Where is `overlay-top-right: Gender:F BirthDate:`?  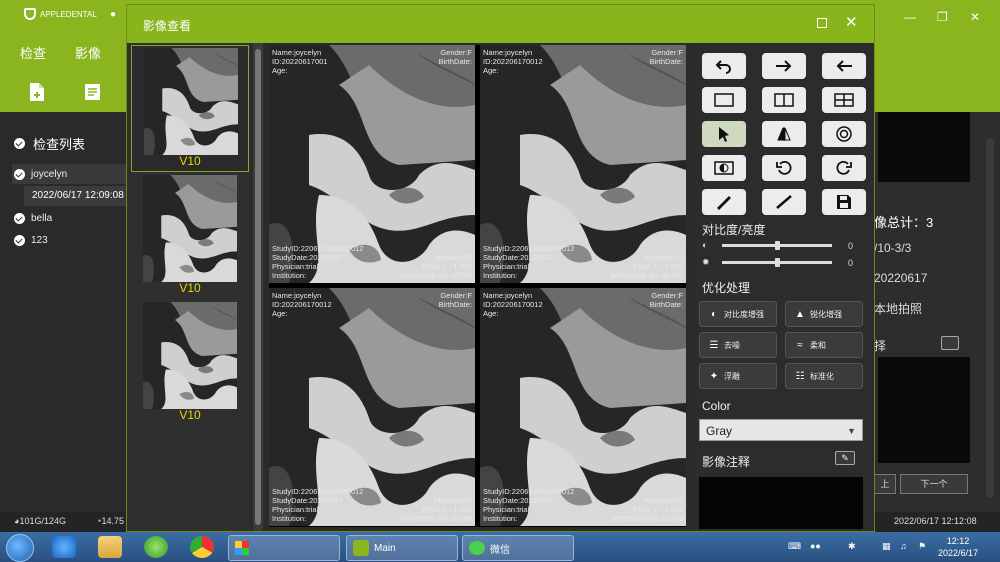
overlay-top-right: Gender:F BirthDate: is located at coordinates (455, 300).